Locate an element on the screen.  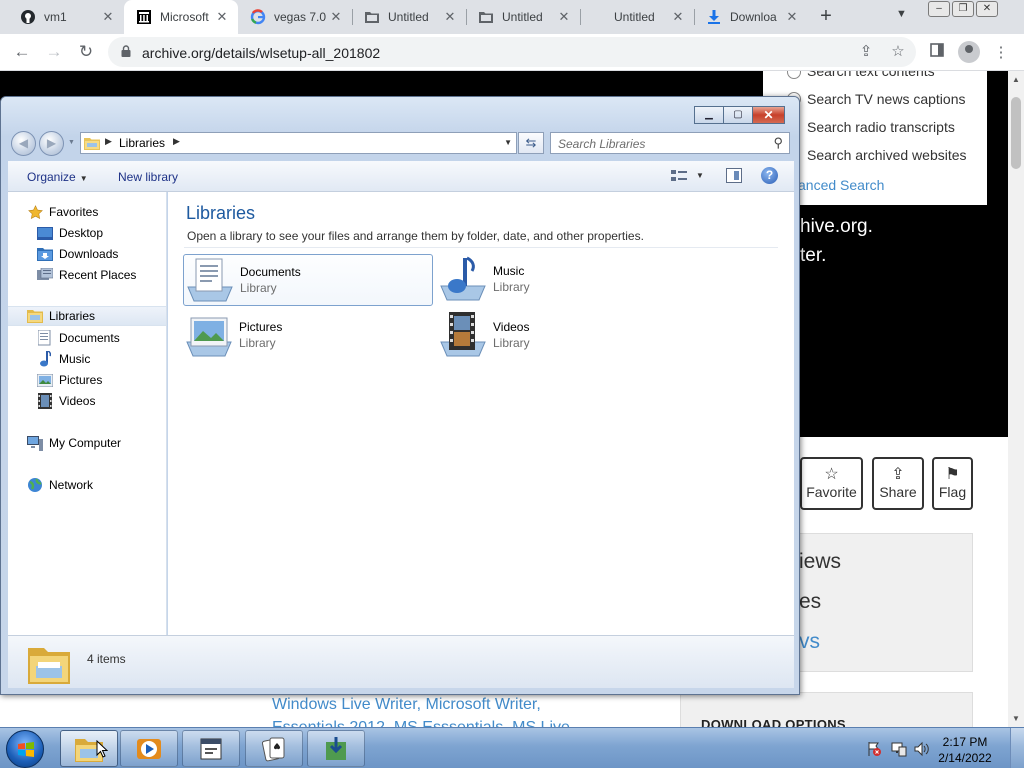
search-option-radio: Search radio transcripts is located at coordinates (881, 127).